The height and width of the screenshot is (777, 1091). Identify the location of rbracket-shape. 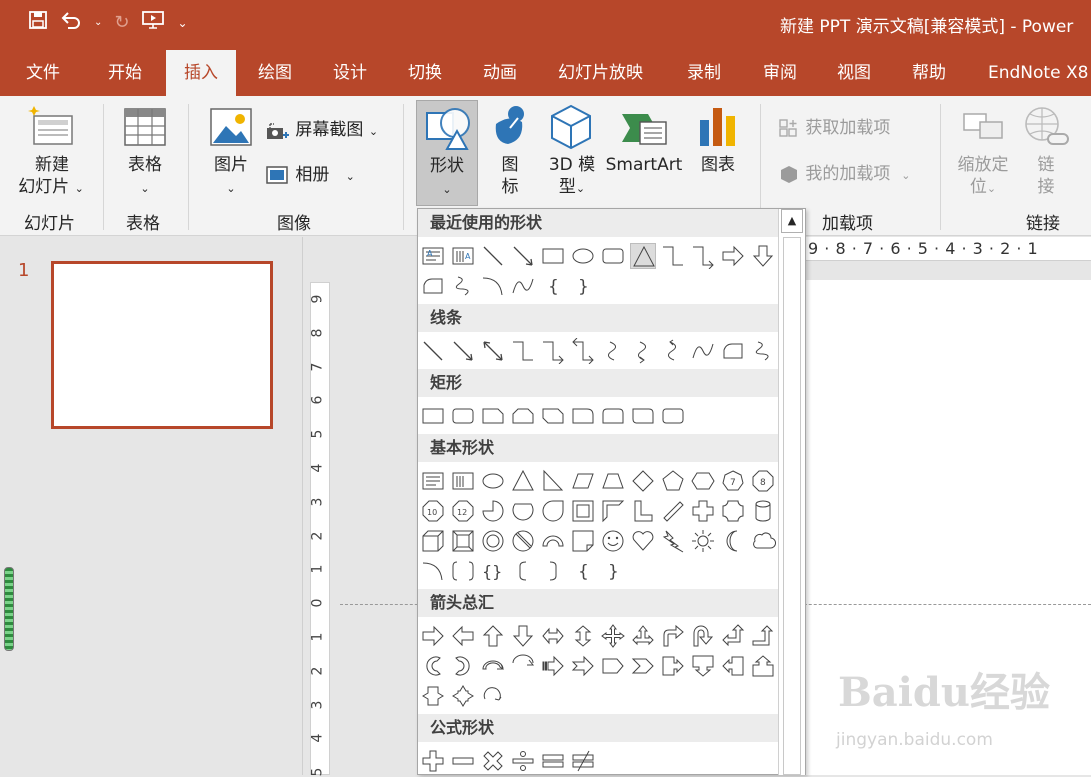
(553, 571).